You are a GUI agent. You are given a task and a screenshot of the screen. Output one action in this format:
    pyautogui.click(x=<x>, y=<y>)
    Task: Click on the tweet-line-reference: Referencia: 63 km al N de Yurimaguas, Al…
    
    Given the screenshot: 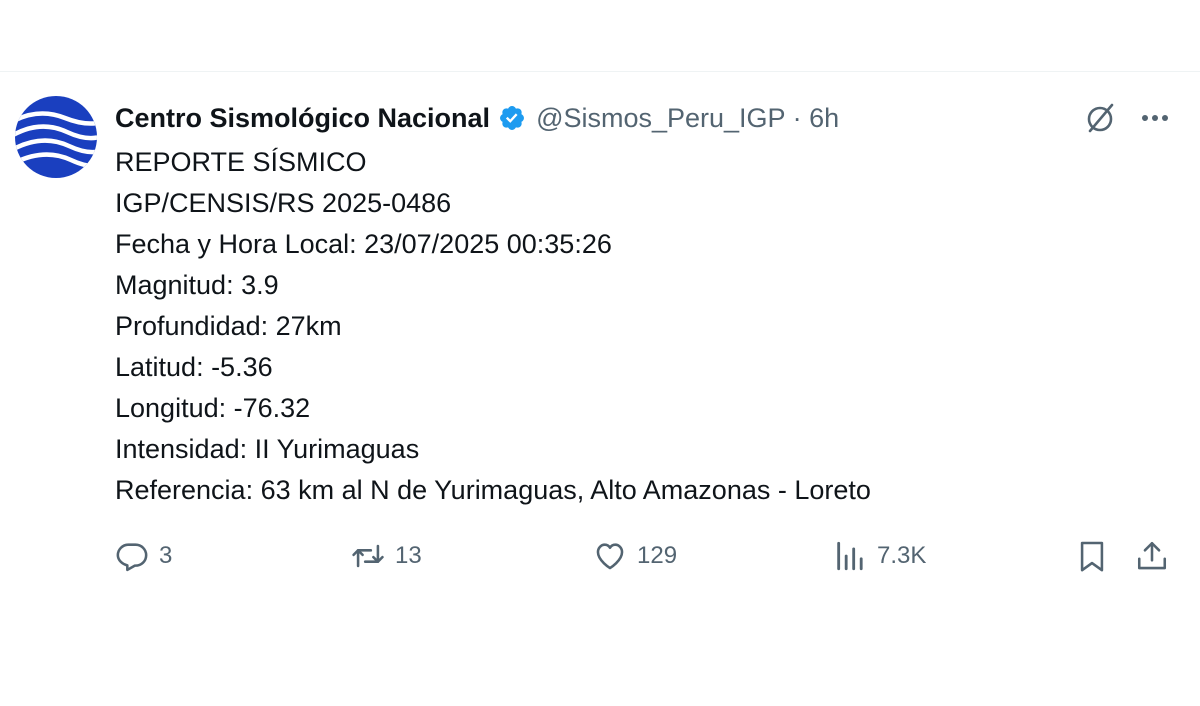 What is the action you would take?
    pyautogui.click(x=493, y=490)
    